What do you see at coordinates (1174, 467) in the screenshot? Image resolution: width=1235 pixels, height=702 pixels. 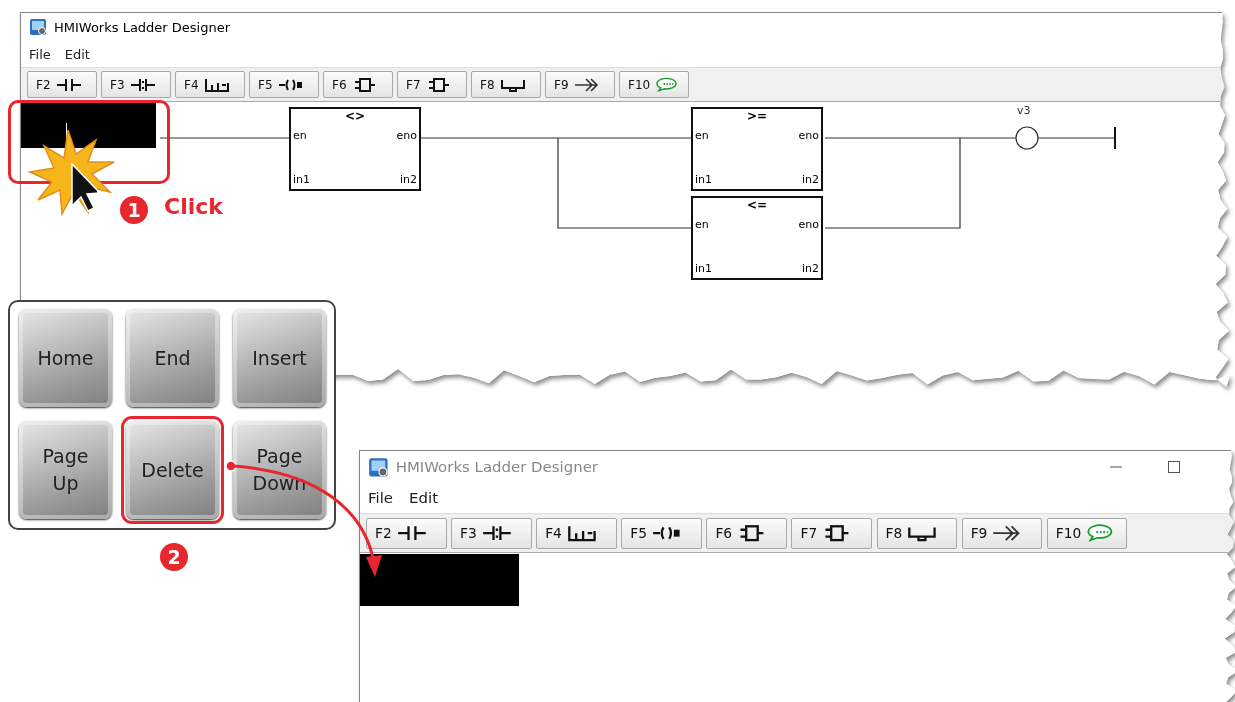 I see `maximize-icon` at bounding box center [1174, 467].